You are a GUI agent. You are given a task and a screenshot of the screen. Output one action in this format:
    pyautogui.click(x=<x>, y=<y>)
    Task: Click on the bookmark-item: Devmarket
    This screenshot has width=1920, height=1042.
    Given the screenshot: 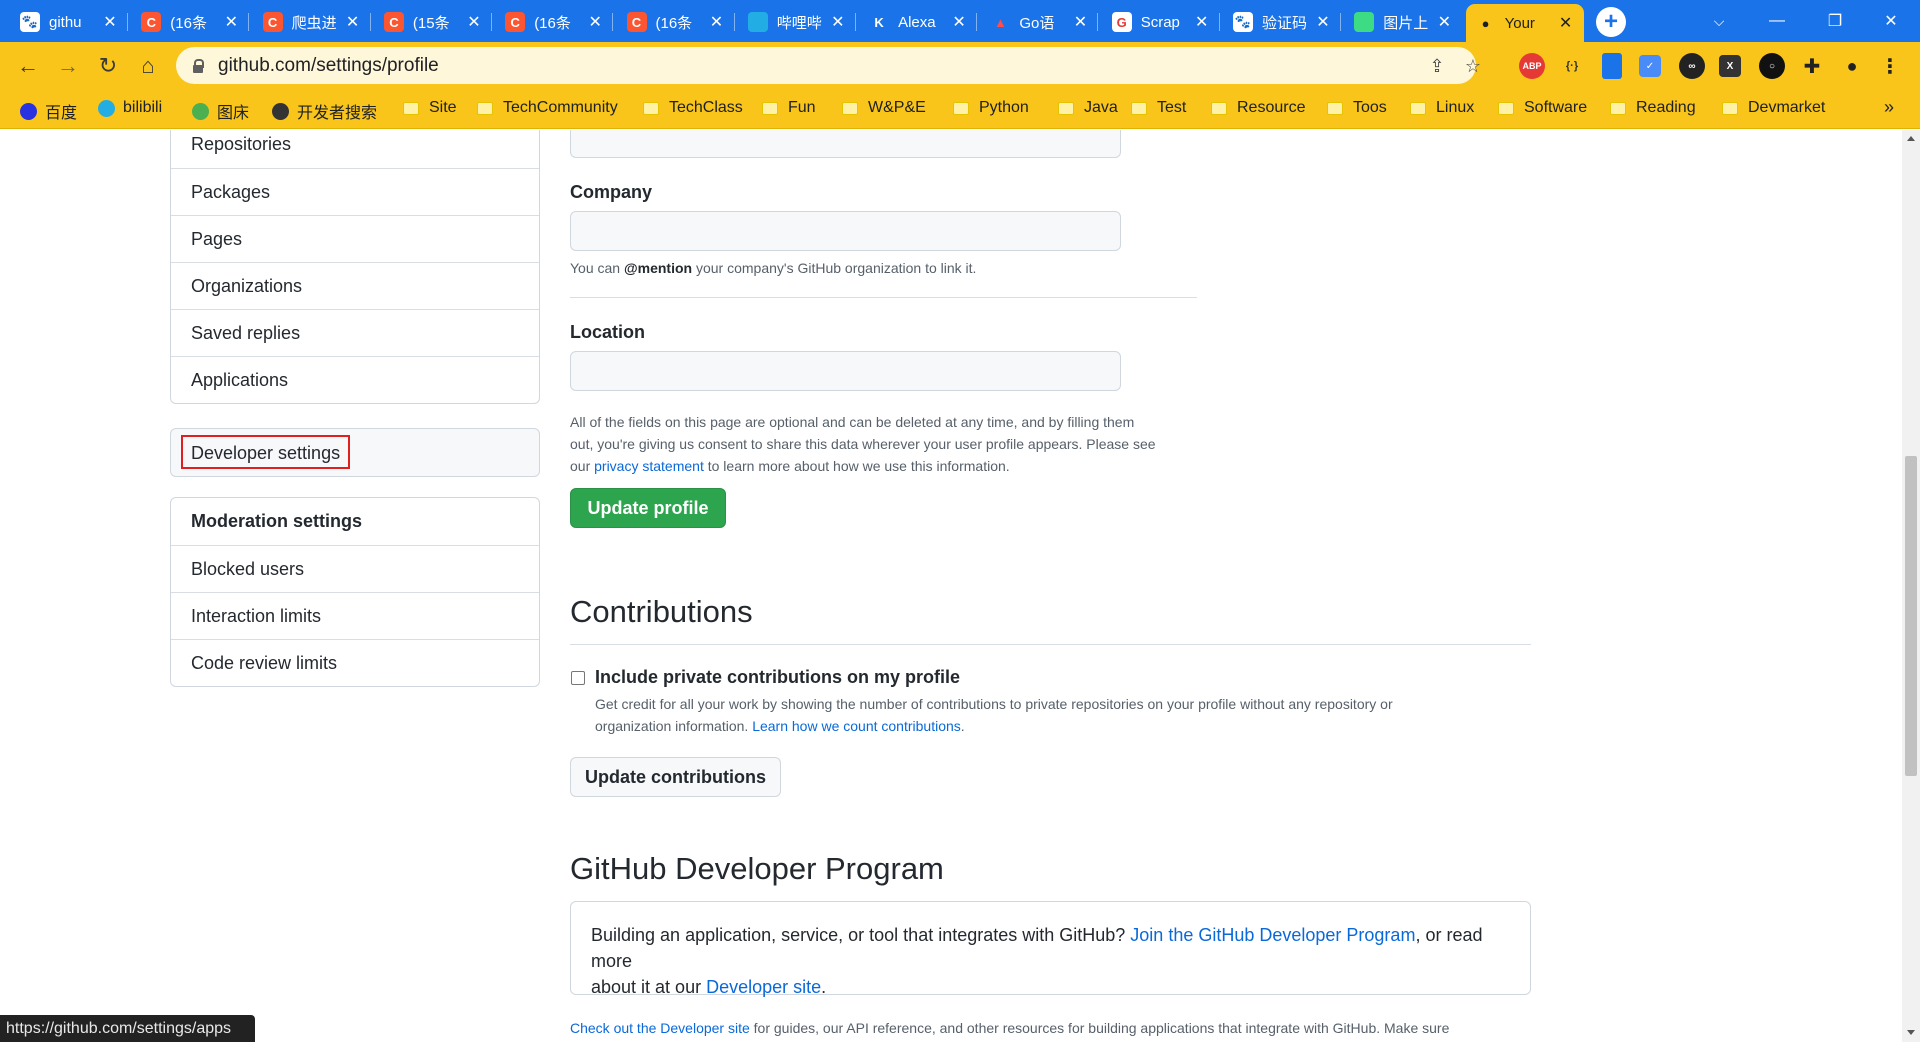 What is the action you would take?
    pyautogui.click(x=1773, y=108)
    